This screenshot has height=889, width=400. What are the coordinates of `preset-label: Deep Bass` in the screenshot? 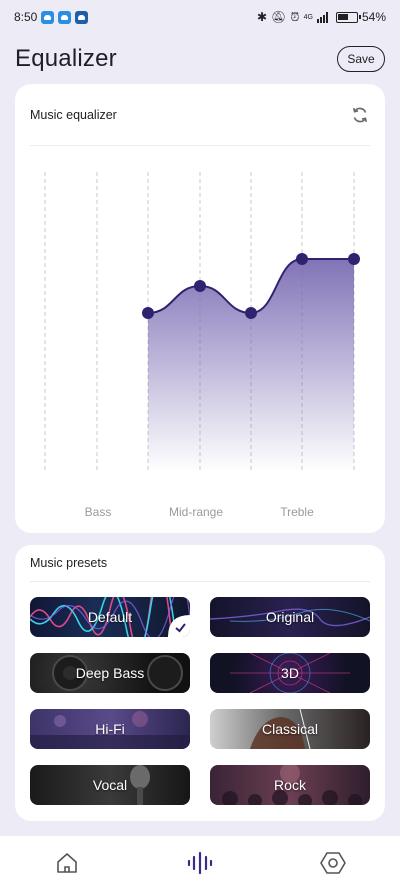 It's located at (110, 673).